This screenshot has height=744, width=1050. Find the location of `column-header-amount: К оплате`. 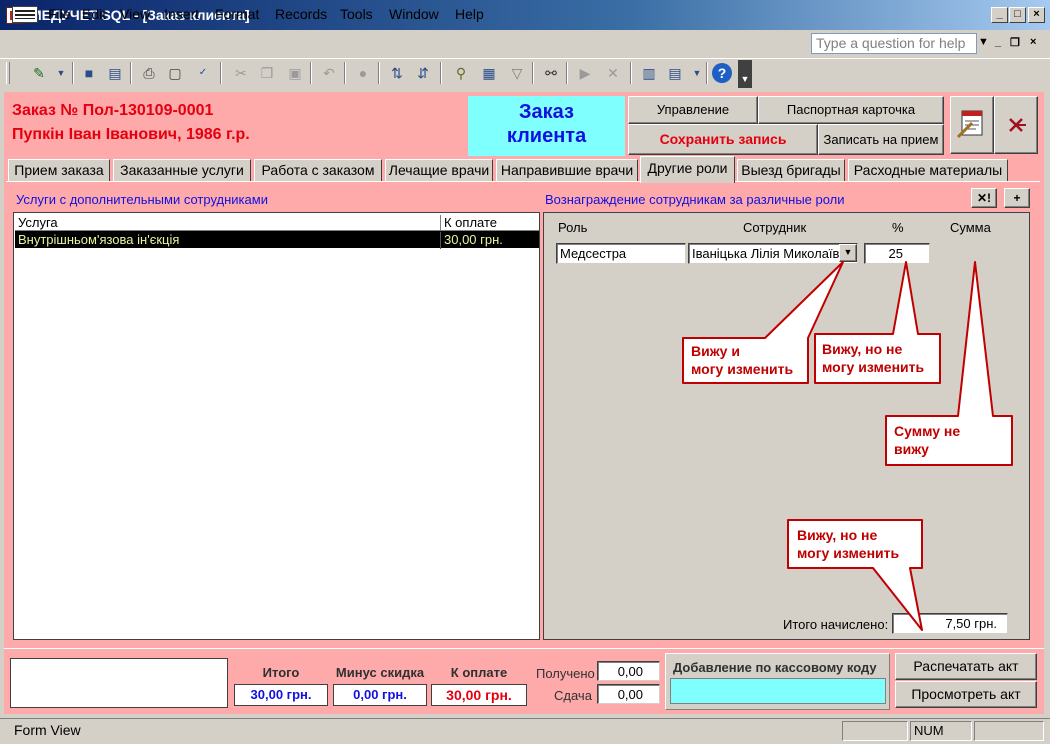

column-header-amount: К оплате is located at coordinates (468, 223).